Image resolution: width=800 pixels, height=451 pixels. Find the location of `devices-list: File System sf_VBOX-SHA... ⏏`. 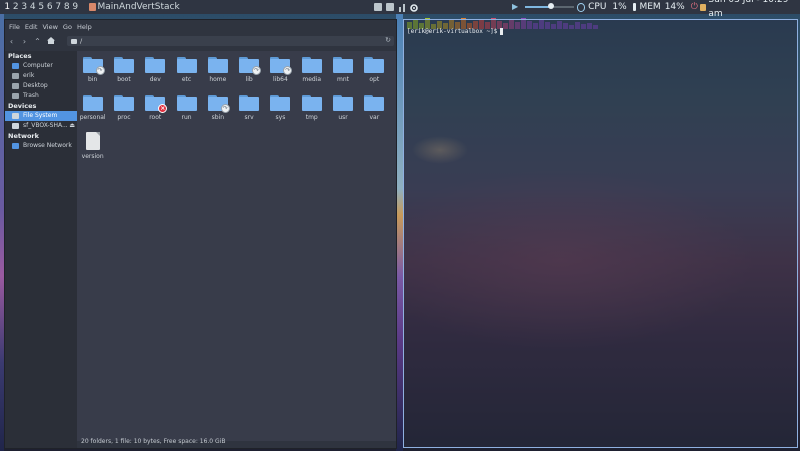

devices-list: File System sf_VBOX-SHA... ⏏ is located at coordinates (41, 121).